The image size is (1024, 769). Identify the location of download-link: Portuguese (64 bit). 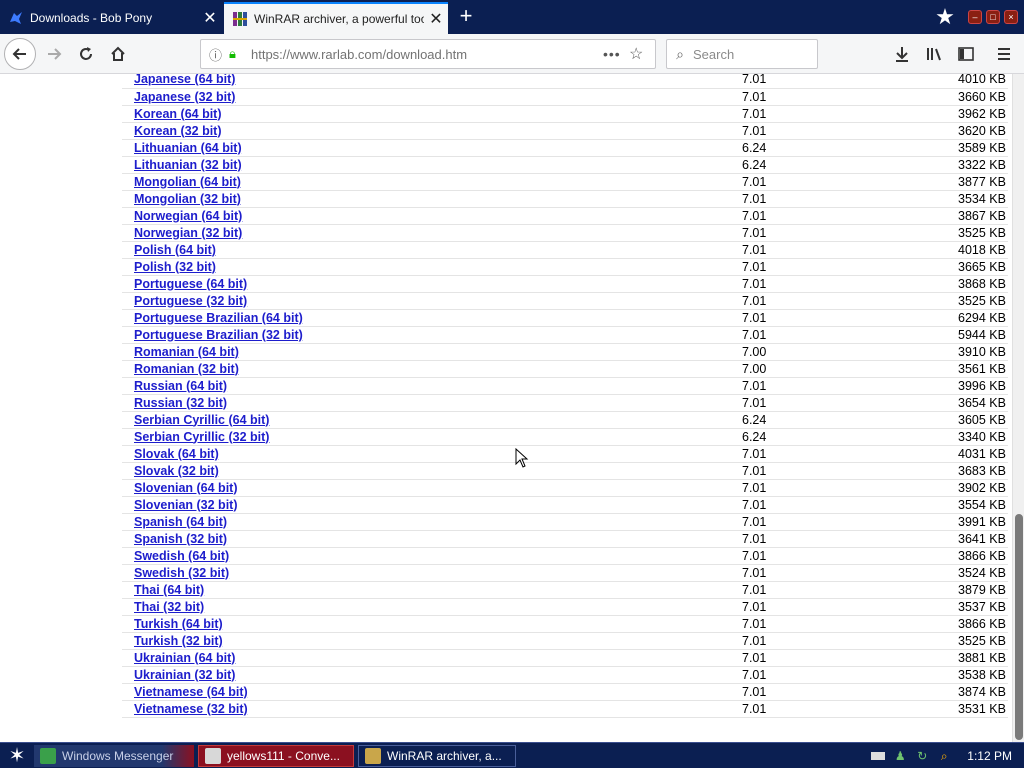
(190, 284).